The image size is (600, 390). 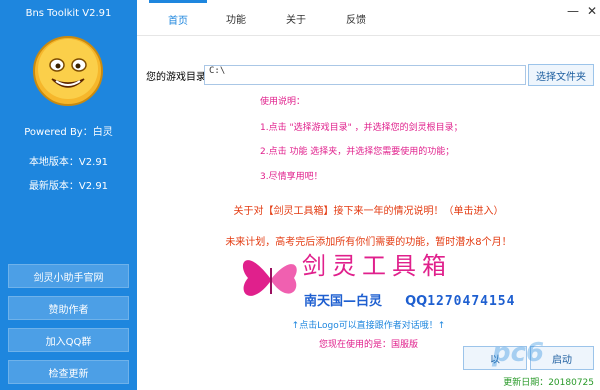 I want to click on app-title: Bns Toolkit V2.91, so click(x=68, y=13).